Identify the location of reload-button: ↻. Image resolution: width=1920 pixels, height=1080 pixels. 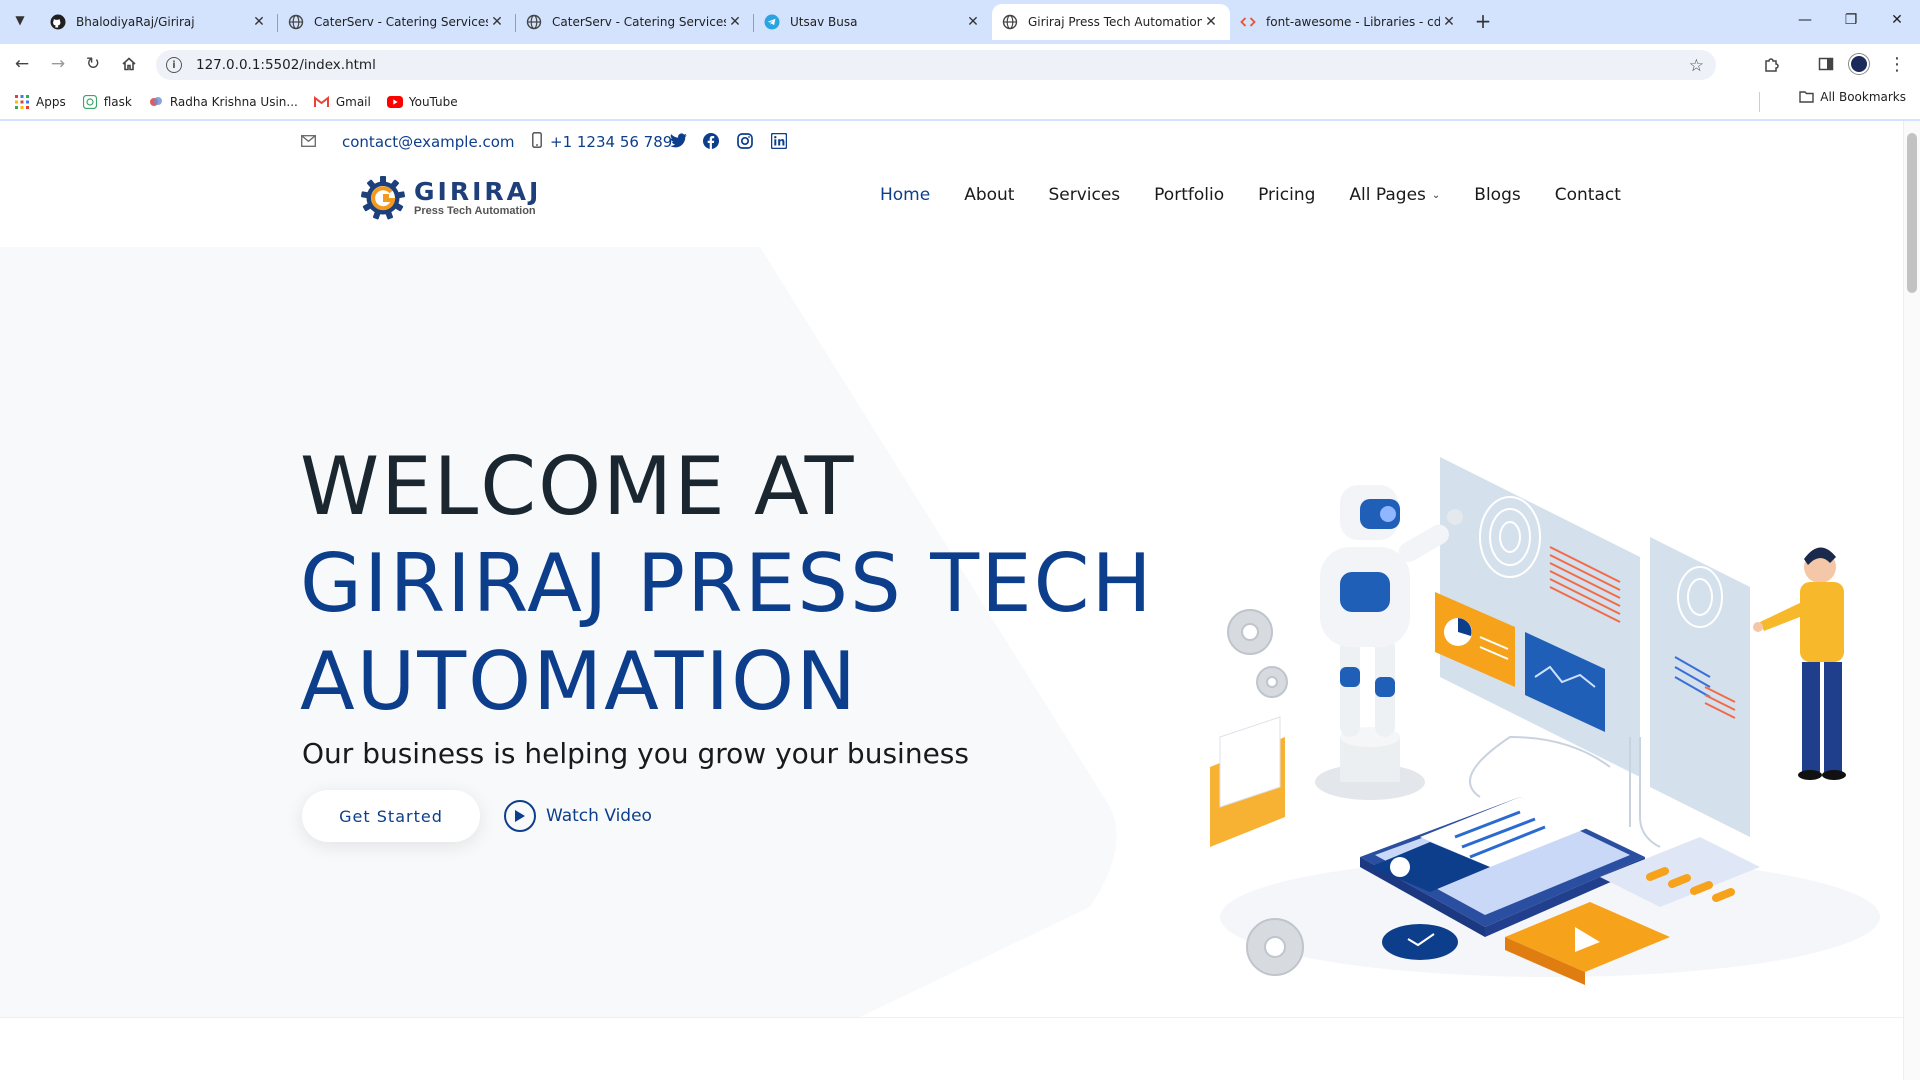
(93, 64).